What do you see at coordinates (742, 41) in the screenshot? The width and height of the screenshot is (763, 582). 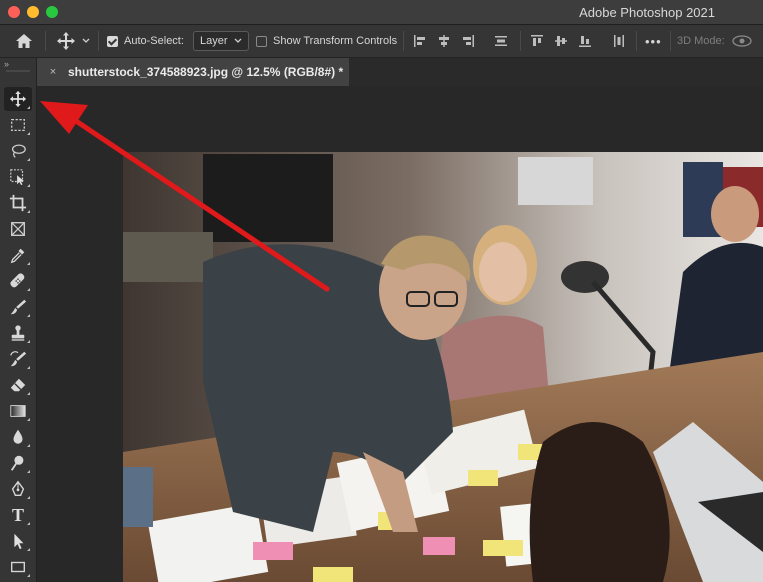 I see `3d-orbit-icon` at bounding box center [742, 41].